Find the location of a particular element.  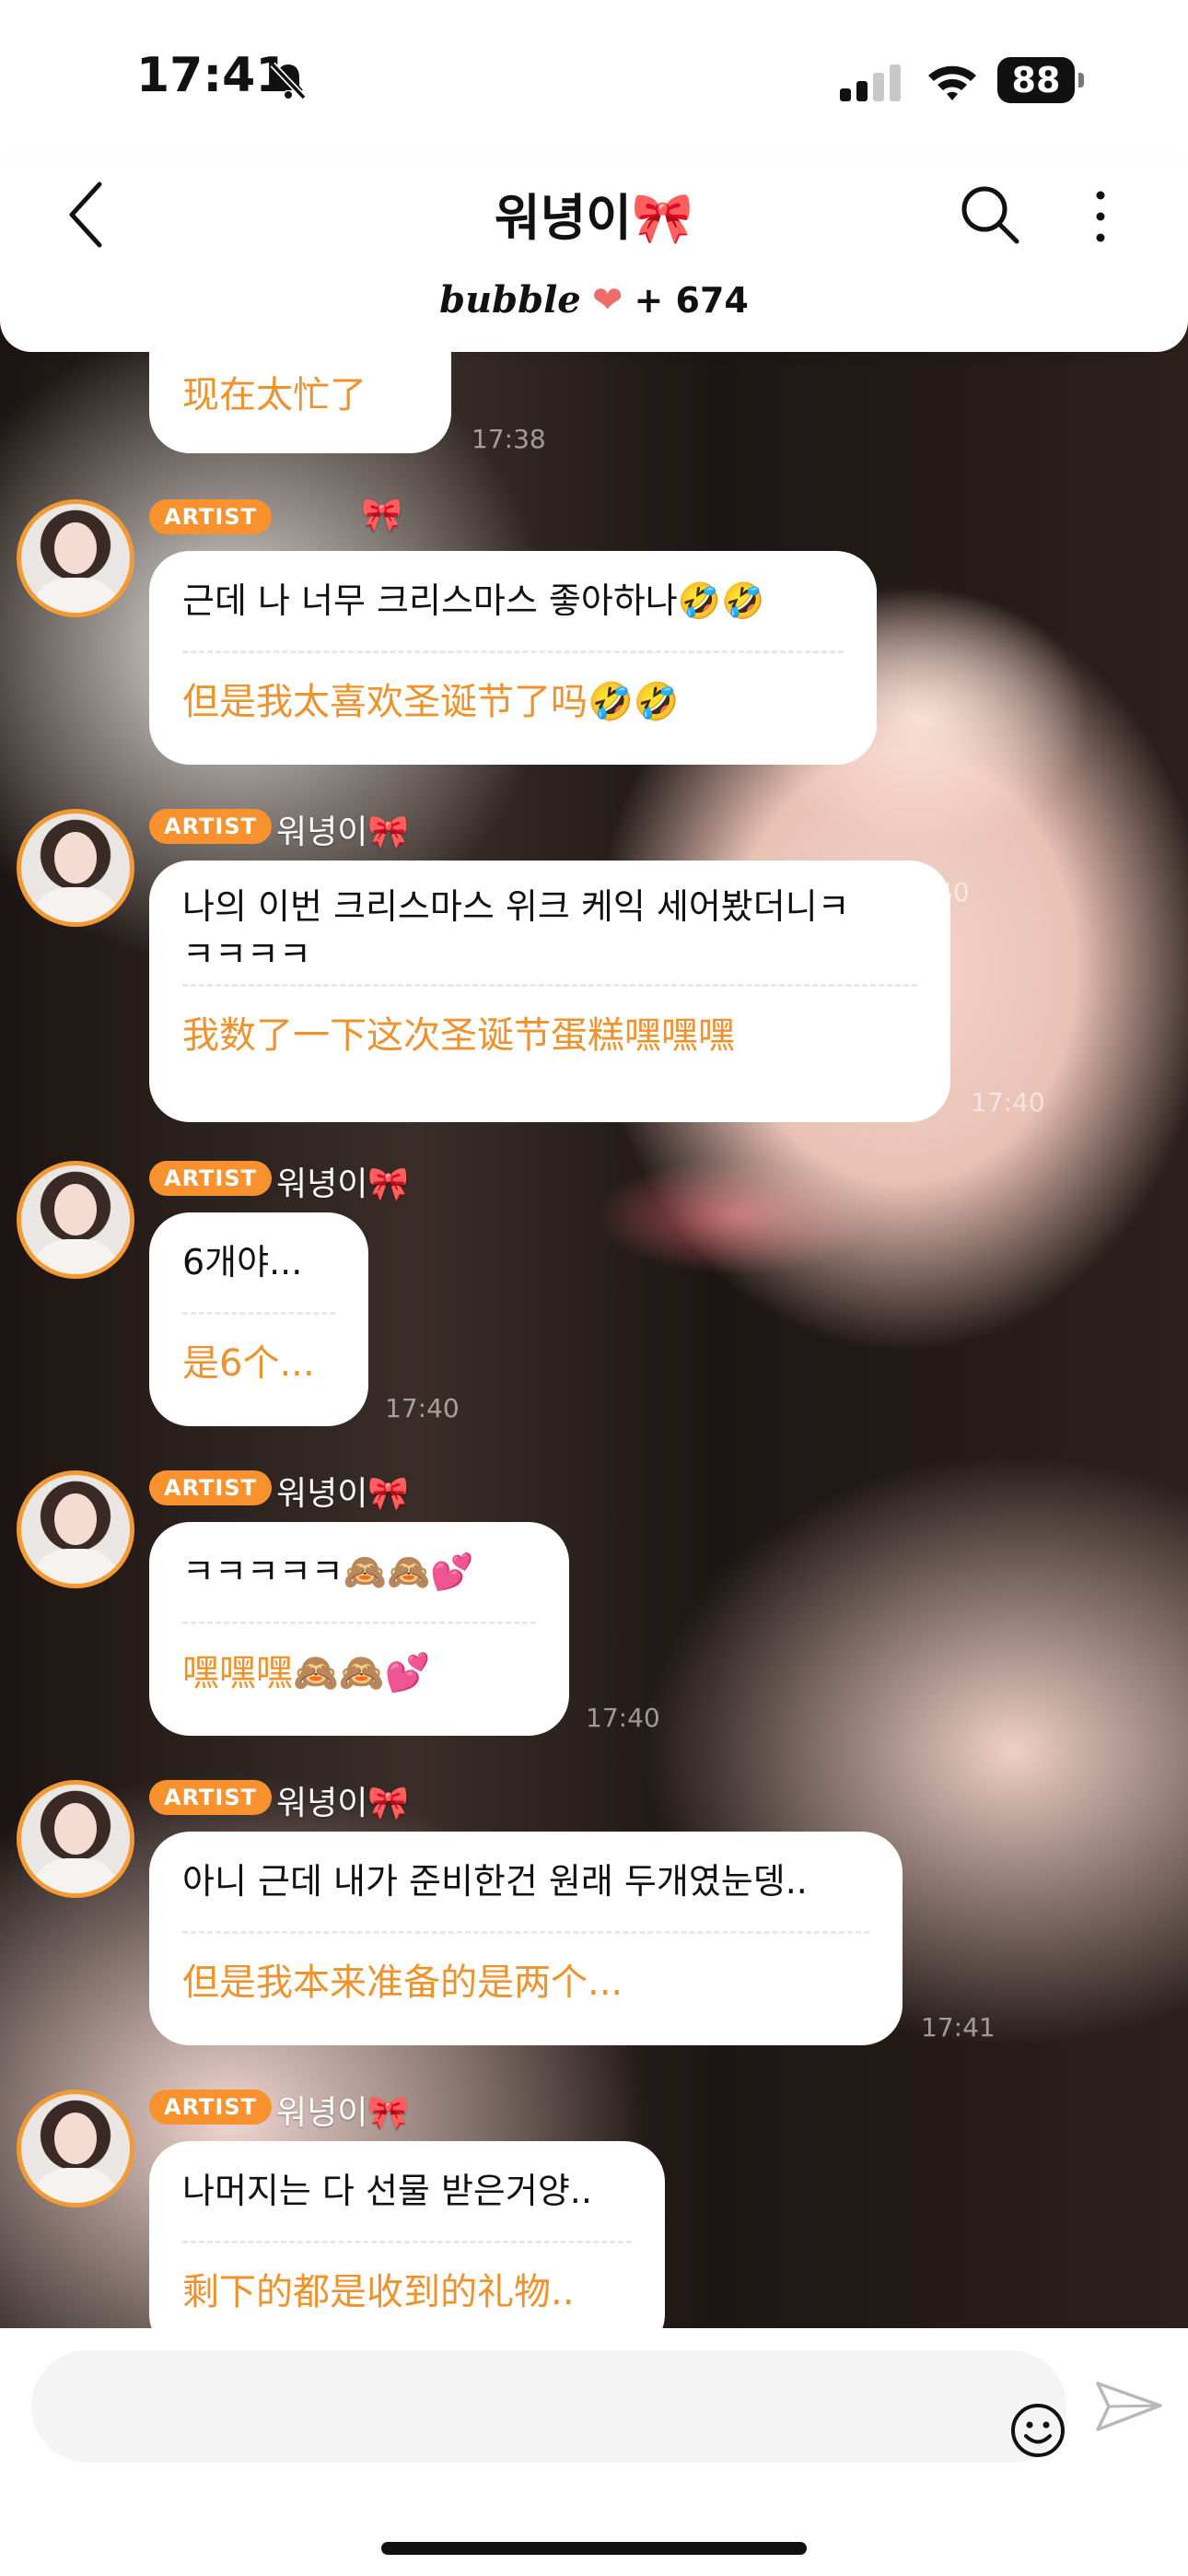

battery-indicator: 88 is located at coordinates (1041, 80).